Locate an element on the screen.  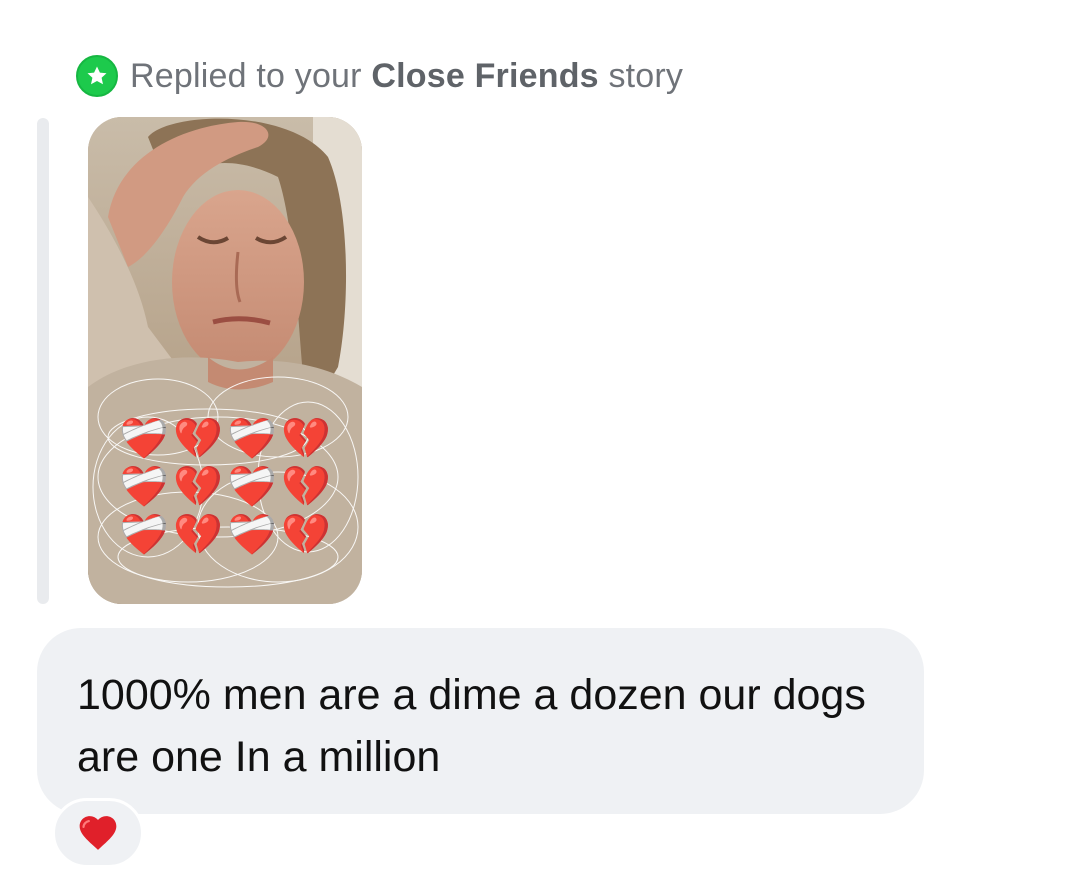
story-reply-header: Replied to your Close Friends story is located at coordinates (379, 76).